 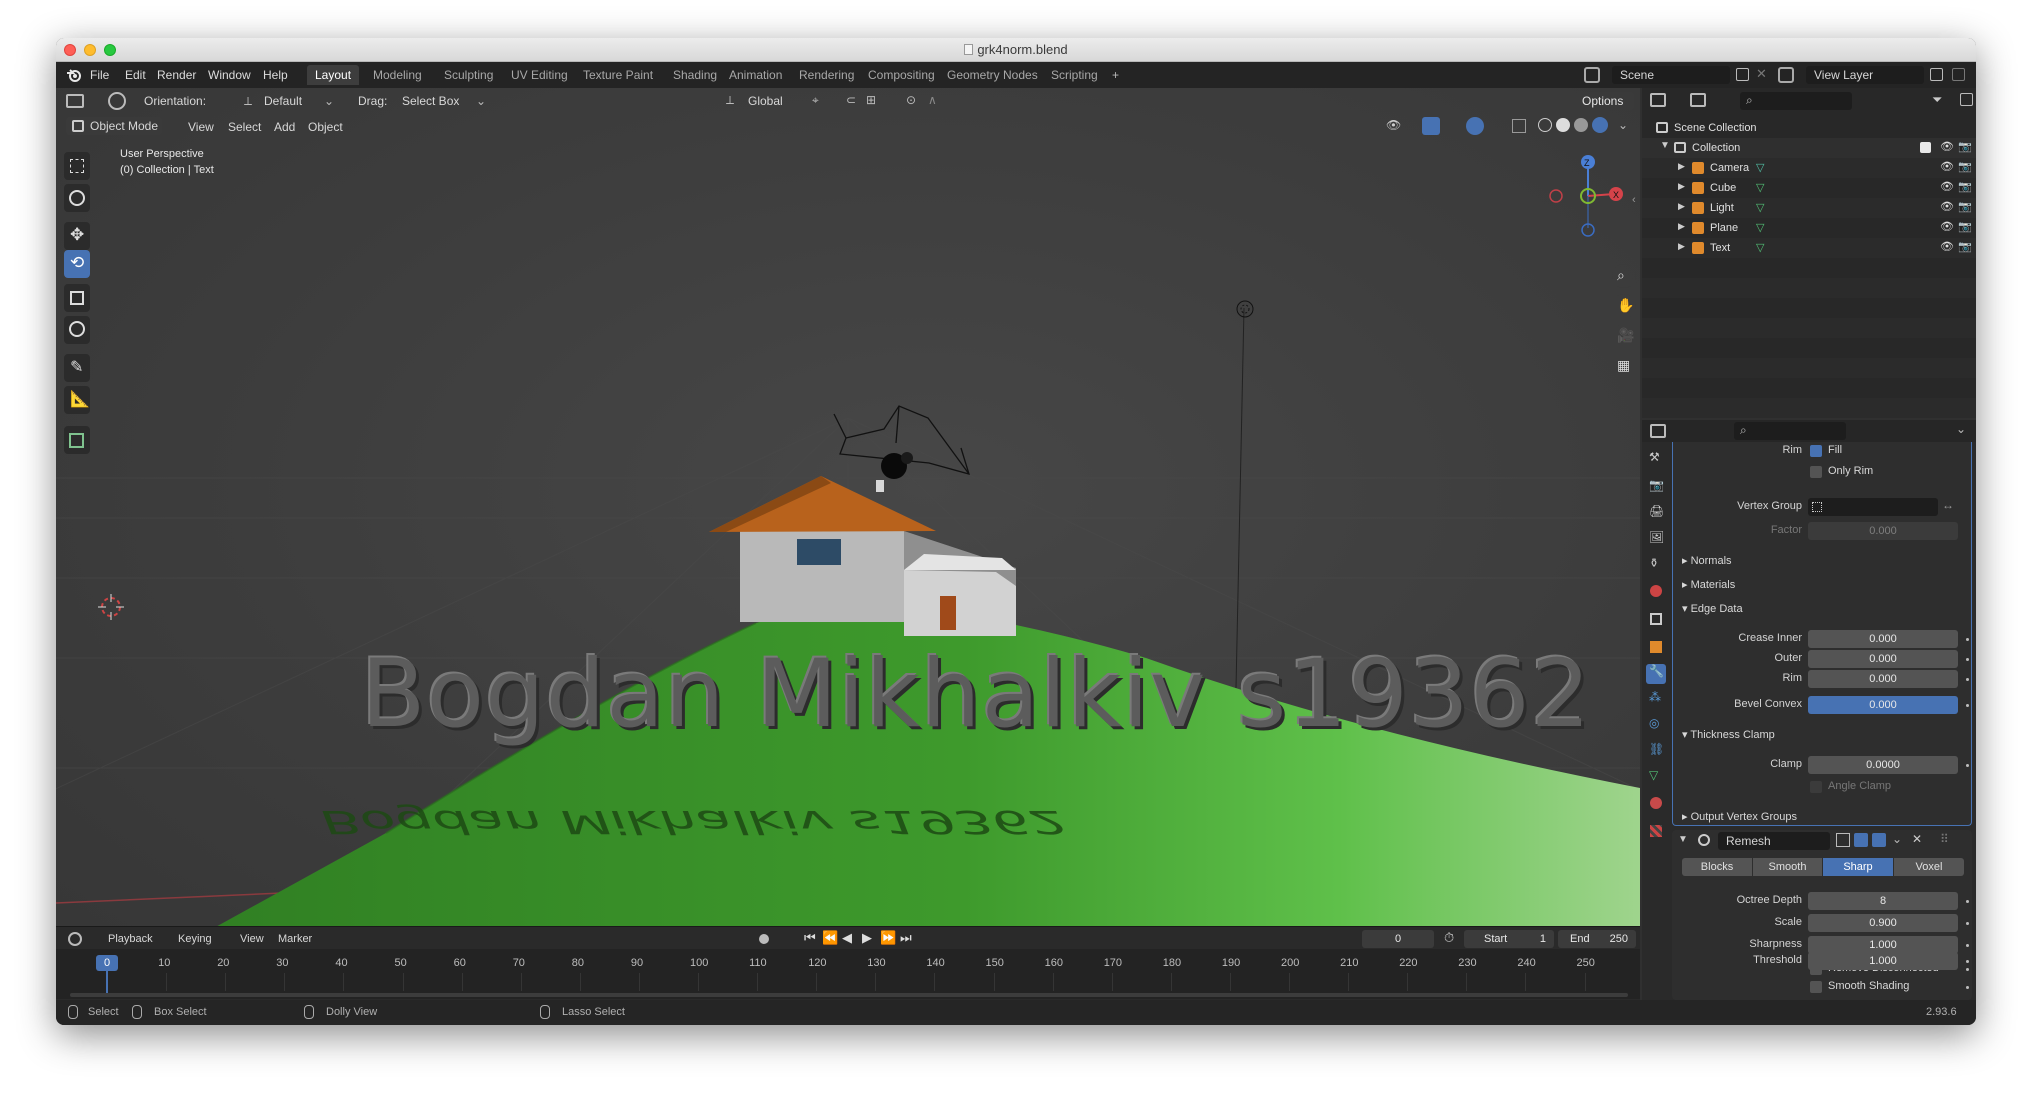 I want to click on menu-help: Help, so click(x=275, y=75).